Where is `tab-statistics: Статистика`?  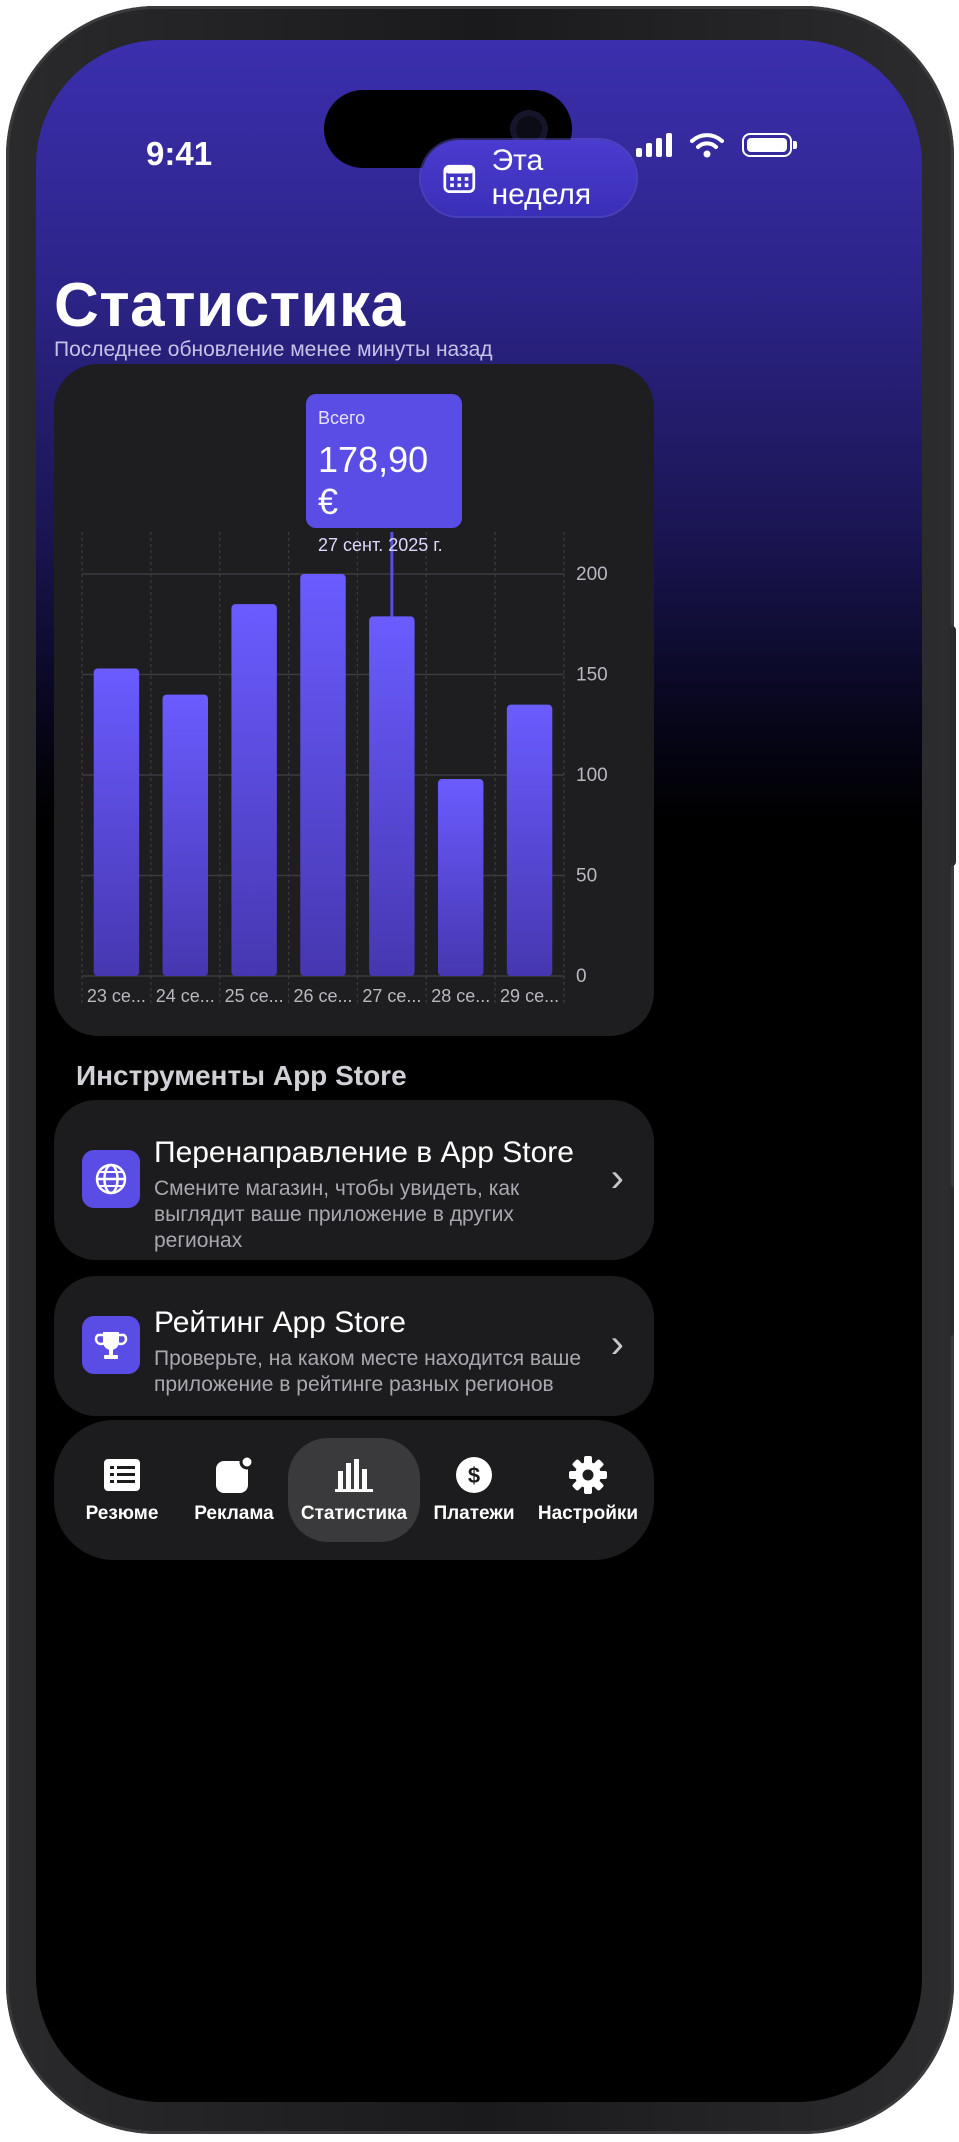 tab-statistics: Статистика is located at coordinates (354, 1490).